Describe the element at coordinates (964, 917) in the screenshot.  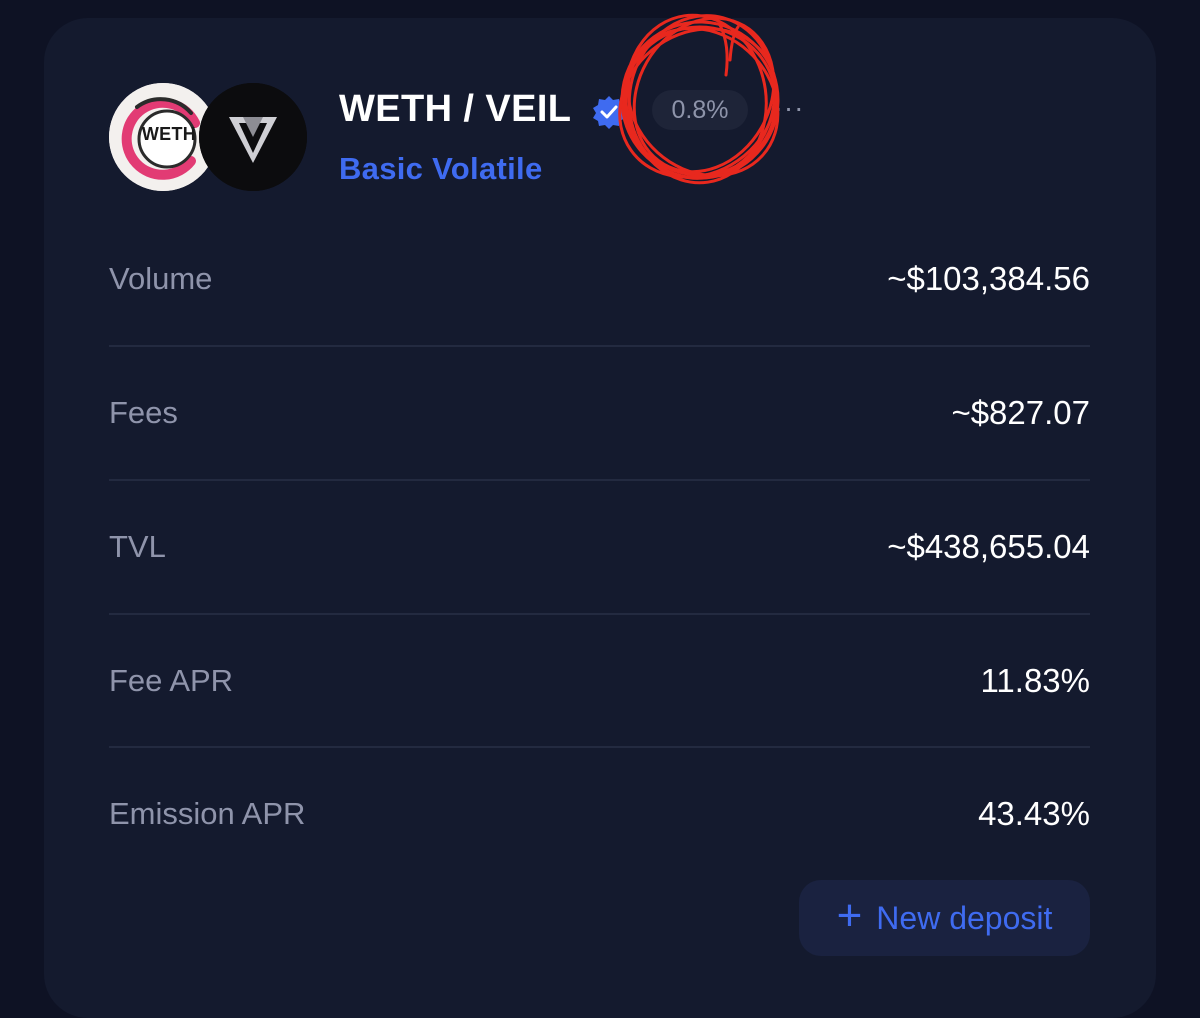
I see `new-deposit-label: New deposit` at that location.